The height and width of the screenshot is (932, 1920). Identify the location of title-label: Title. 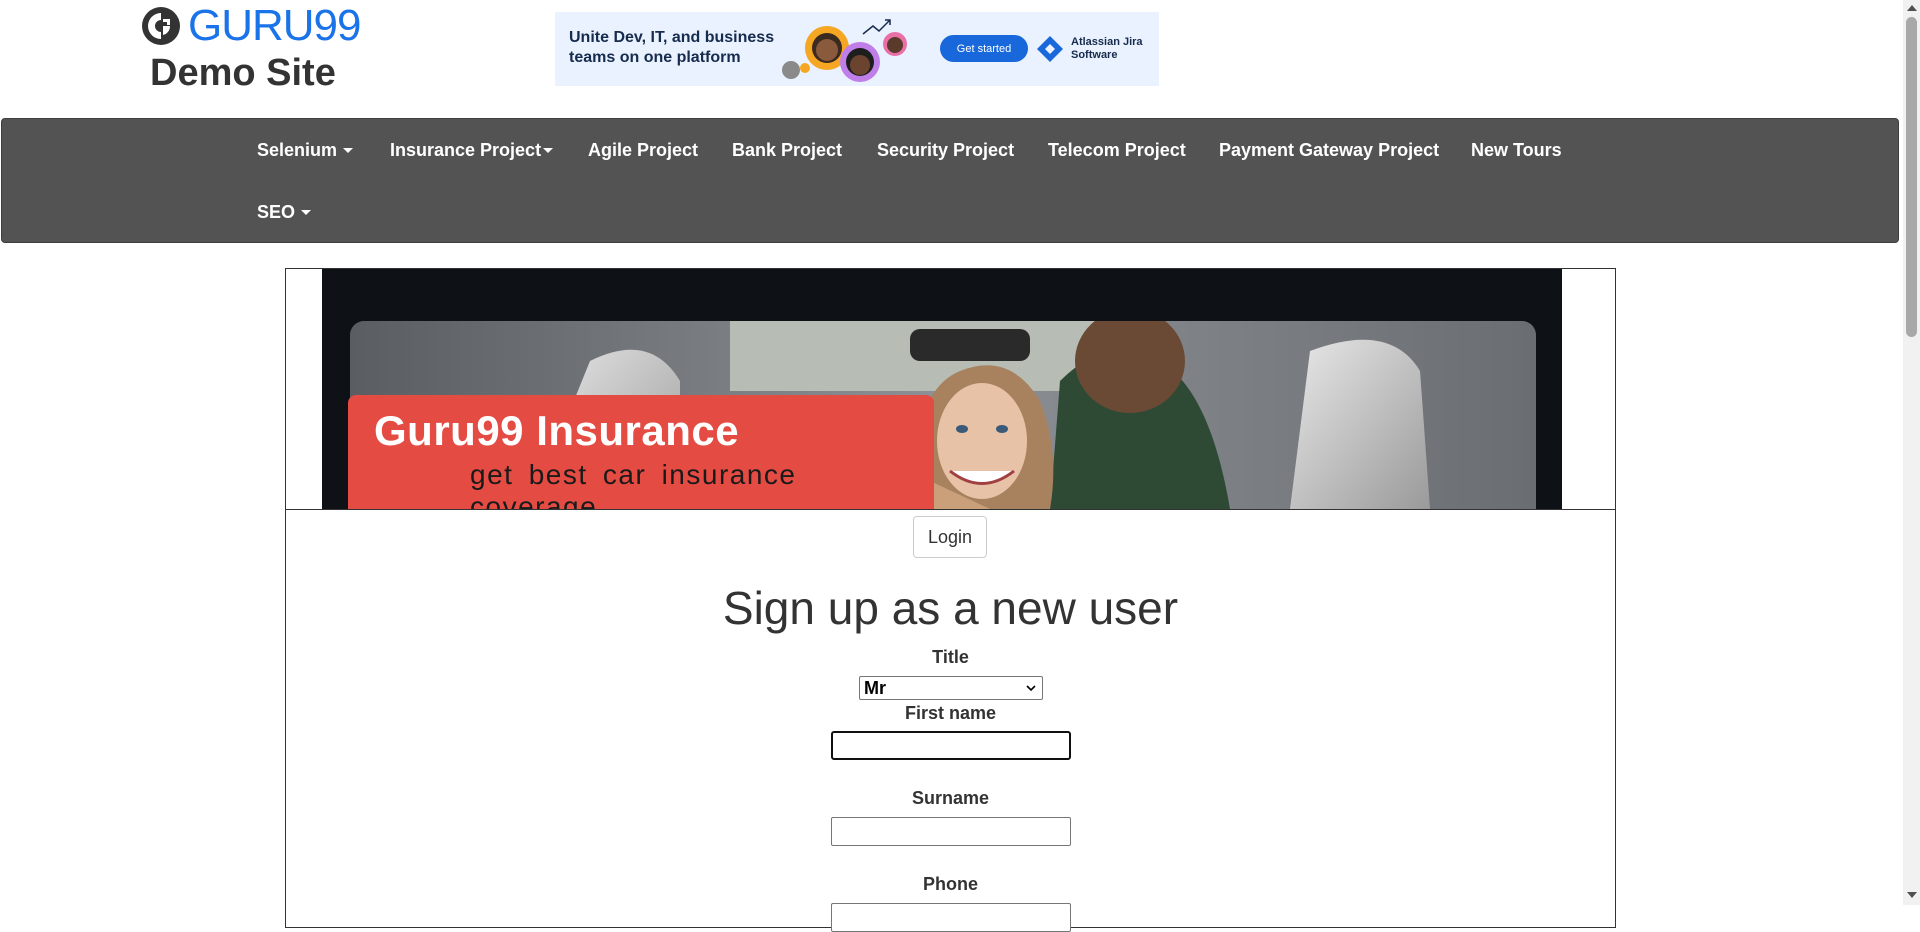
(950, 657).